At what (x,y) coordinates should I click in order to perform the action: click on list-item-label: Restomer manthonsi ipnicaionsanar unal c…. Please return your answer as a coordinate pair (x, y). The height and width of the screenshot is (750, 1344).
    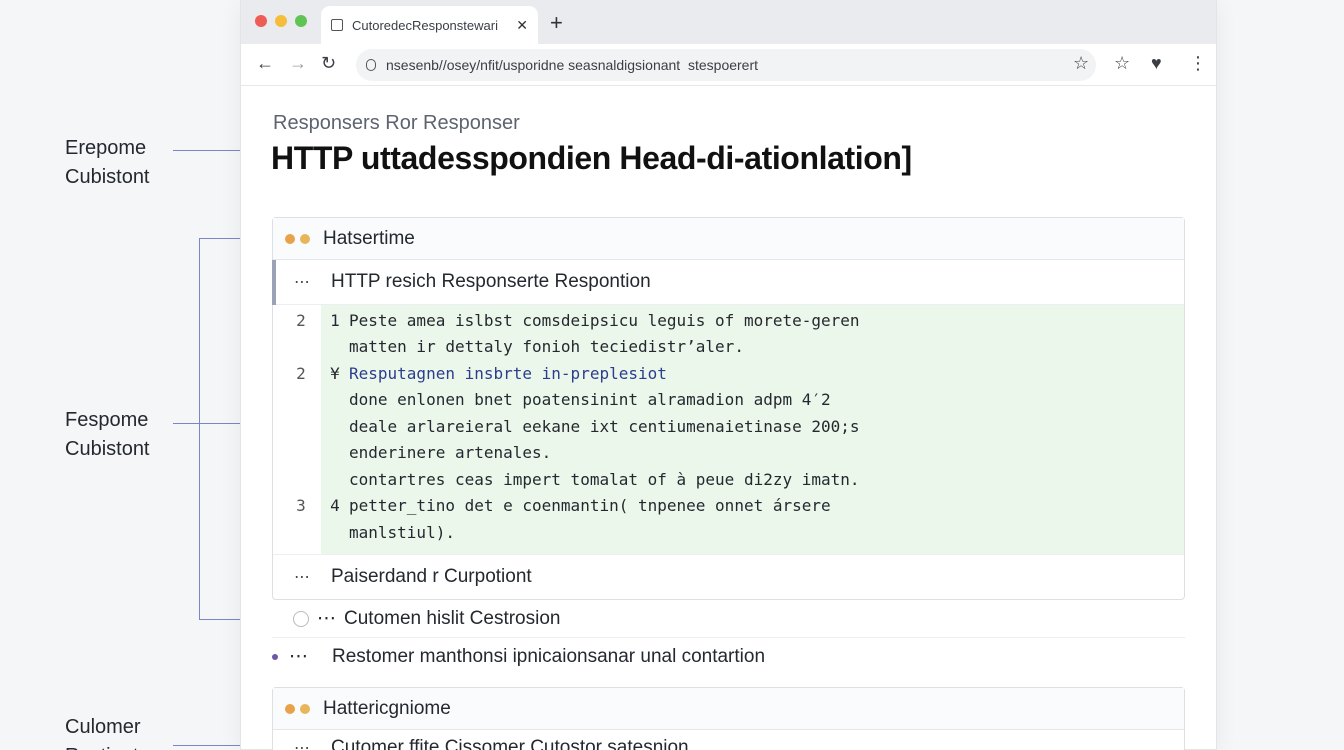
    Looking at the image, I should click on (549, 656).